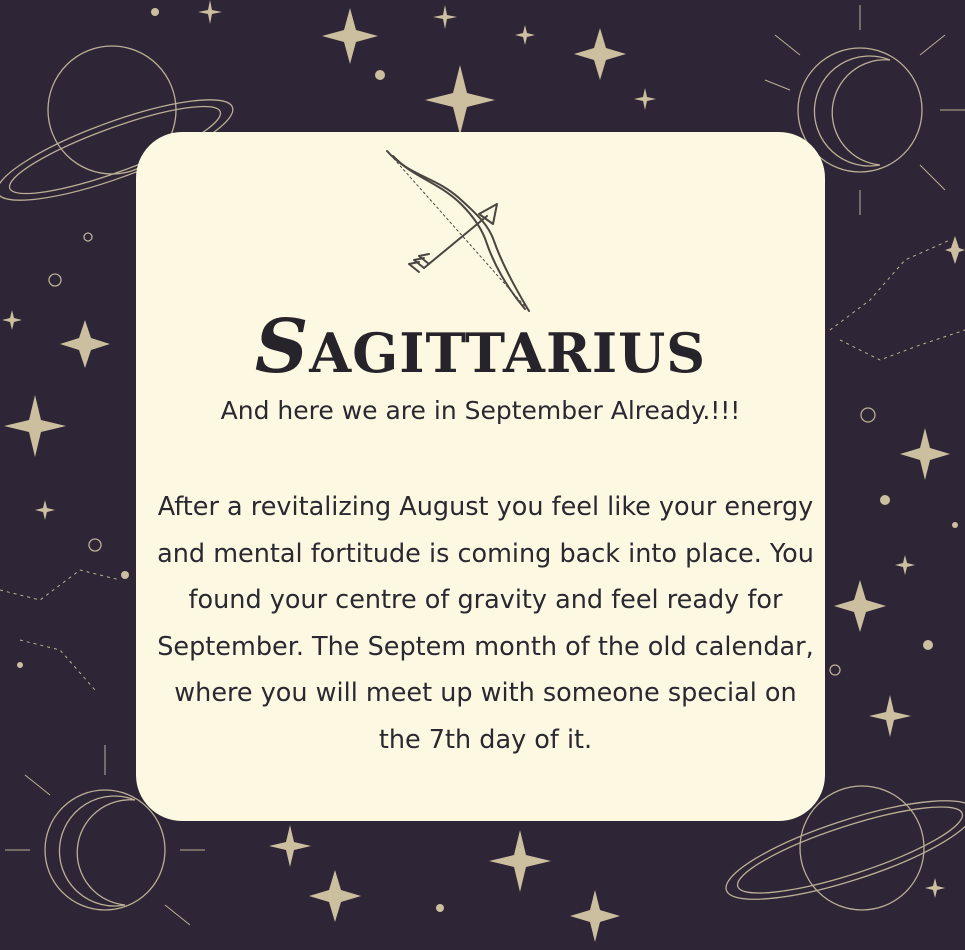 This screenshot has width=965, height=950. What do you see at coordinates (508, 353) in the screenshot?
I see `title-rest: AGITTARIUS` at bounding box center [508, 353].